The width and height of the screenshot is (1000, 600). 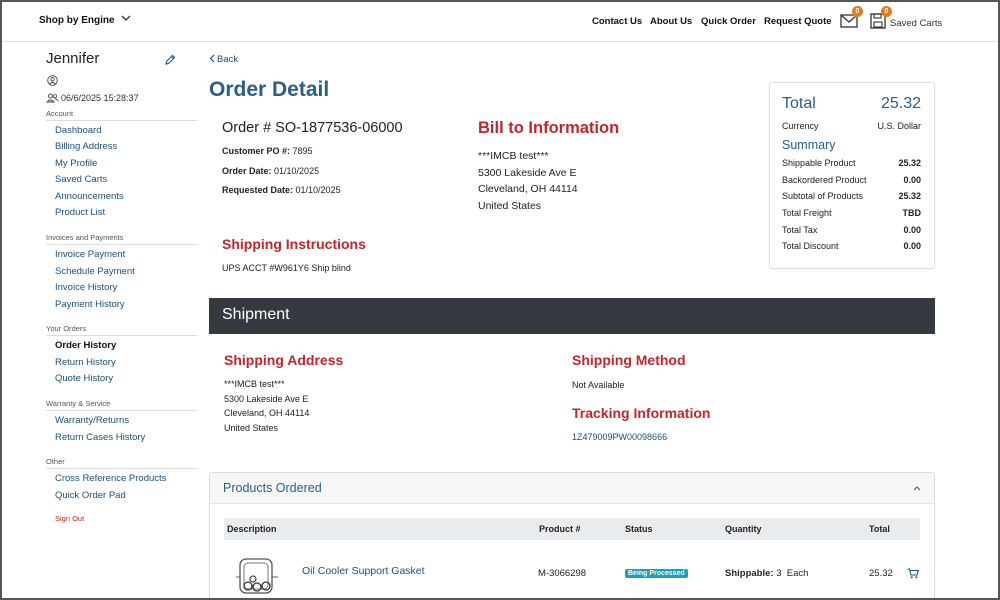 I want to click on product-description-link: Oil Cooler Support Gasket, so click(x=363, y=571).